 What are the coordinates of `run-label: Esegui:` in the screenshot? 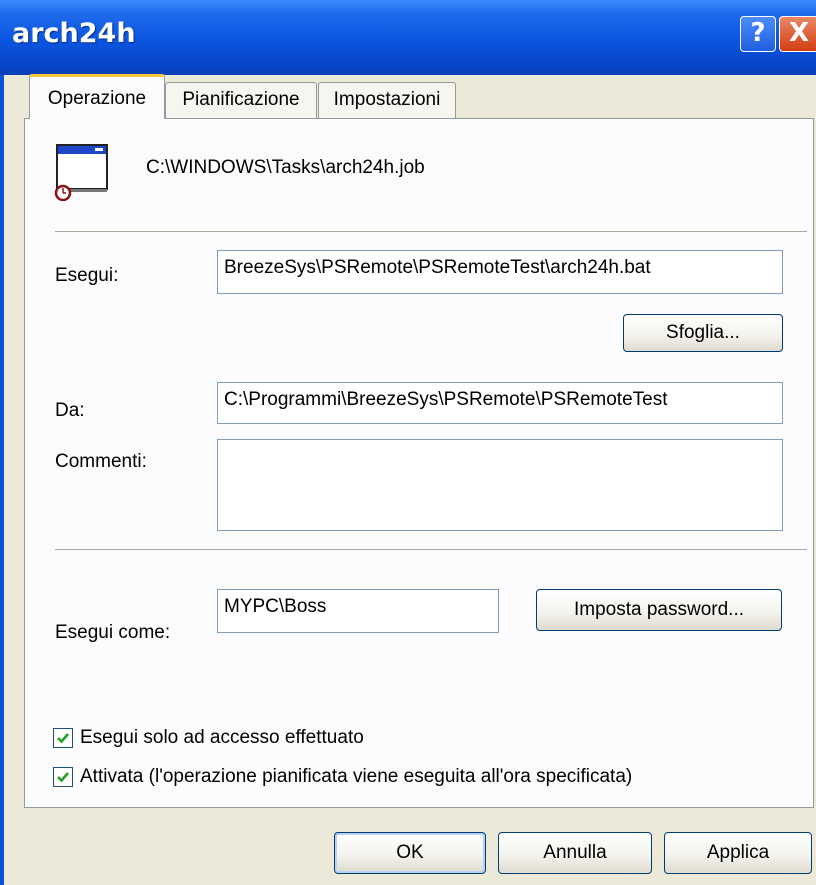 It's located at (87, 275).